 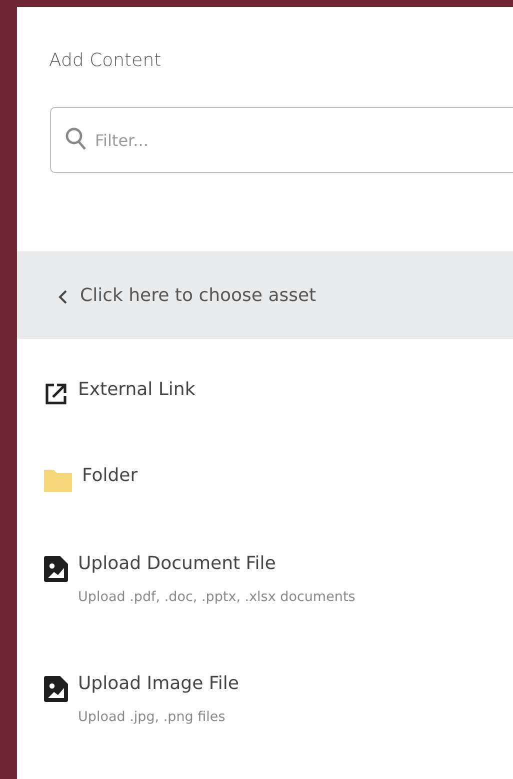 I want to click on back-label: Click here to choose asset, so click(x=198, y=295).